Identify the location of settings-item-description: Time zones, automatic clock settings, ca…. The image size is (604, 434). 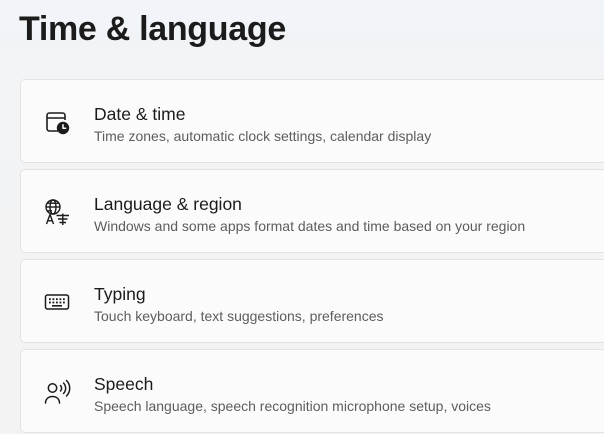
(263, 136).